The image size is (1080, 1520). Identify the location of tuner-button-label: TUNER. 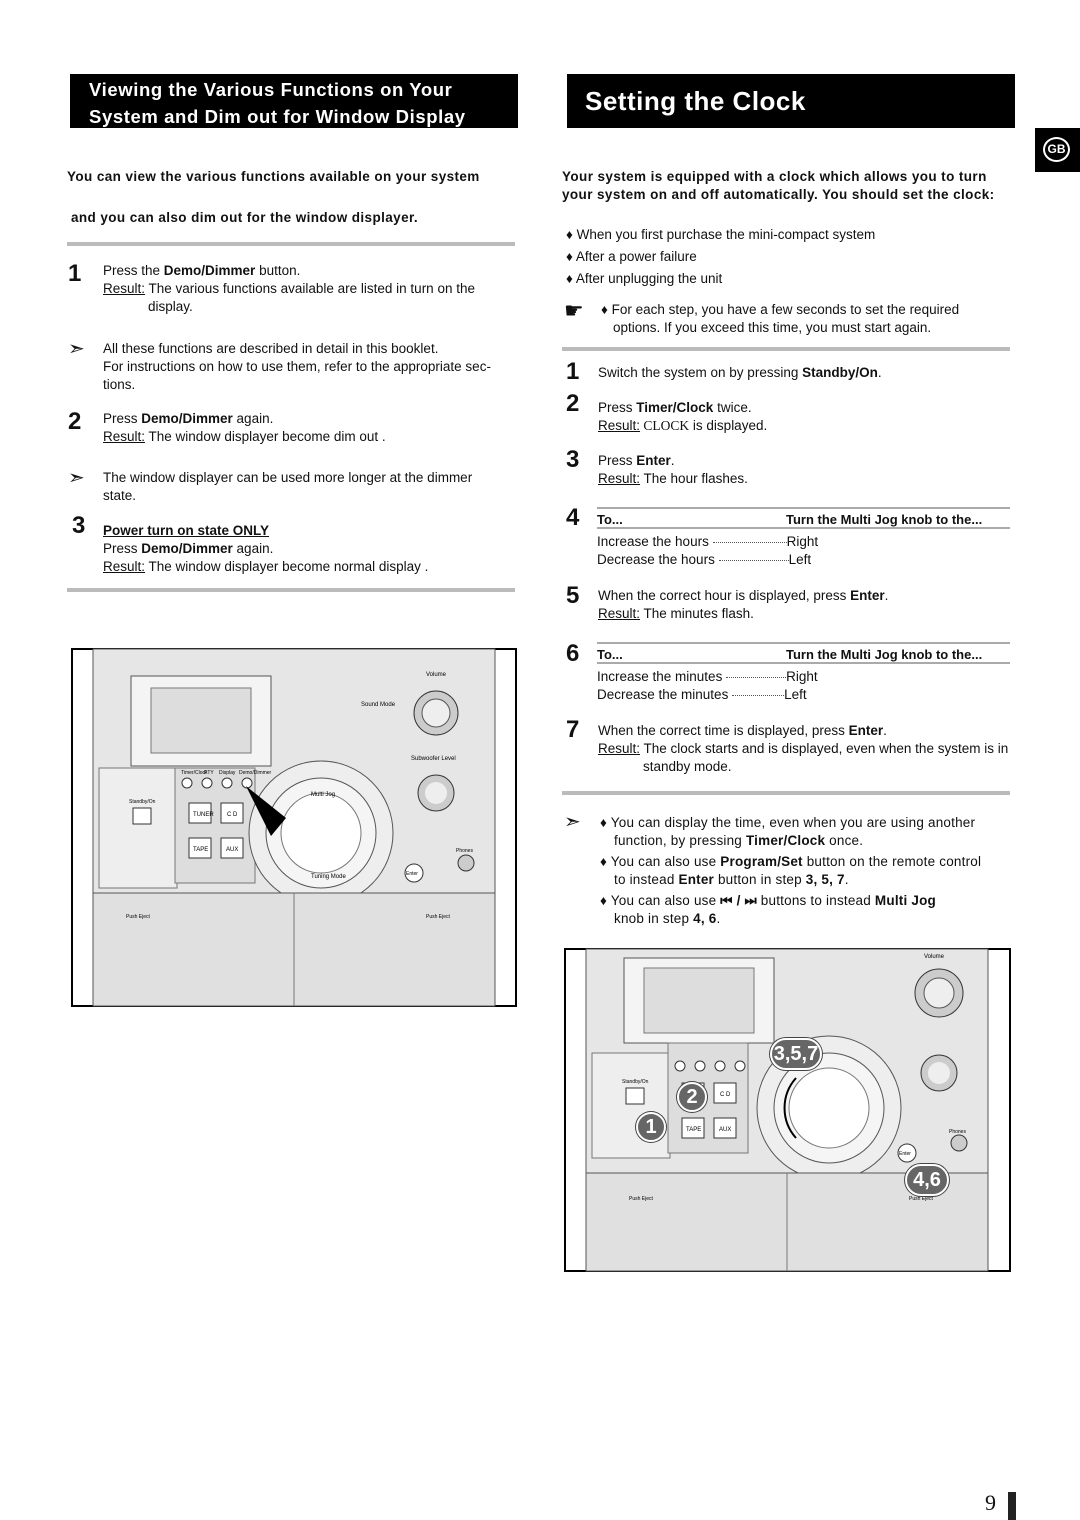
(203, 815).